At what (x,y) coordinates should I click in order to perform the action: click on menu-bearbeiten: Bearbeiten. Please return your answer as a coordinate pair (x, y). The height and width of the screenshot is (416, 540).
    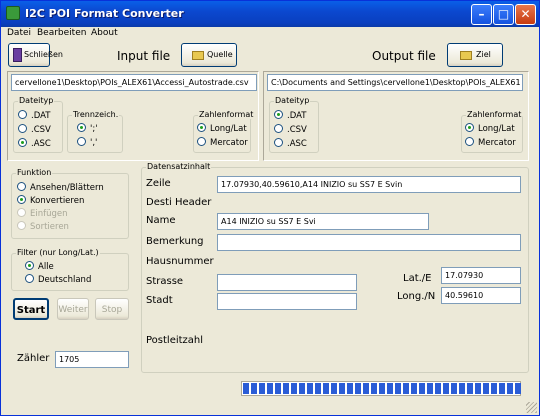
    Looking at the image, I should click on (61, 33).